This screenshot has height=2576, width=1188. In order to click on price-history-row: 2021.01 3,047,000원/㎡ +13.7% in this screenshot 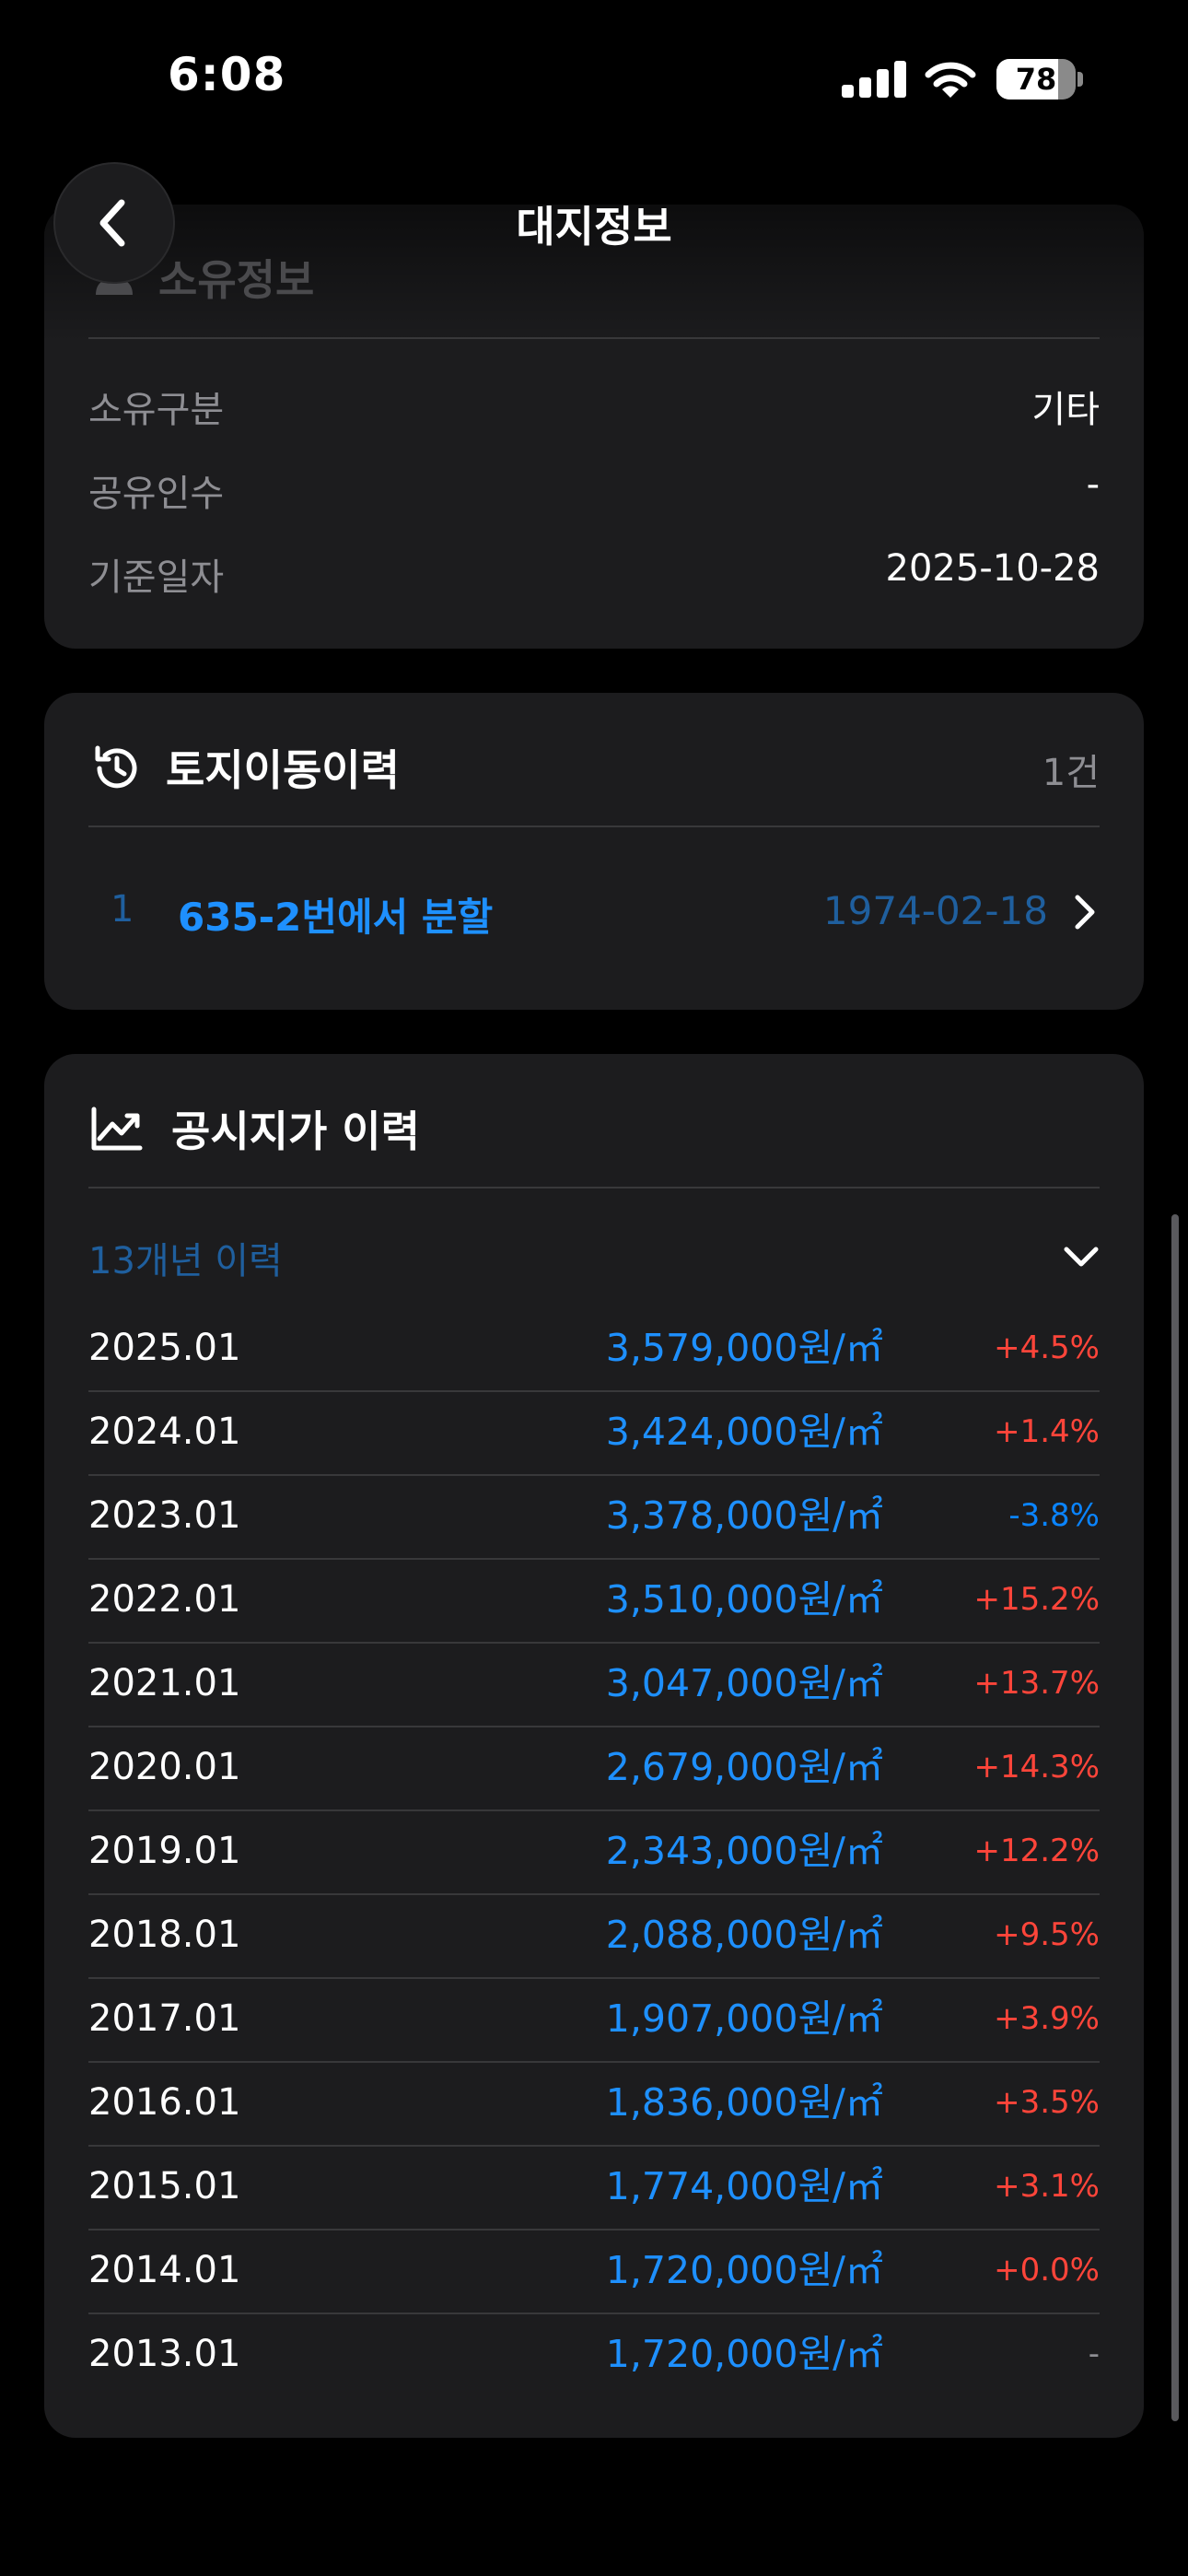, I will do `click(594, 1684)`.